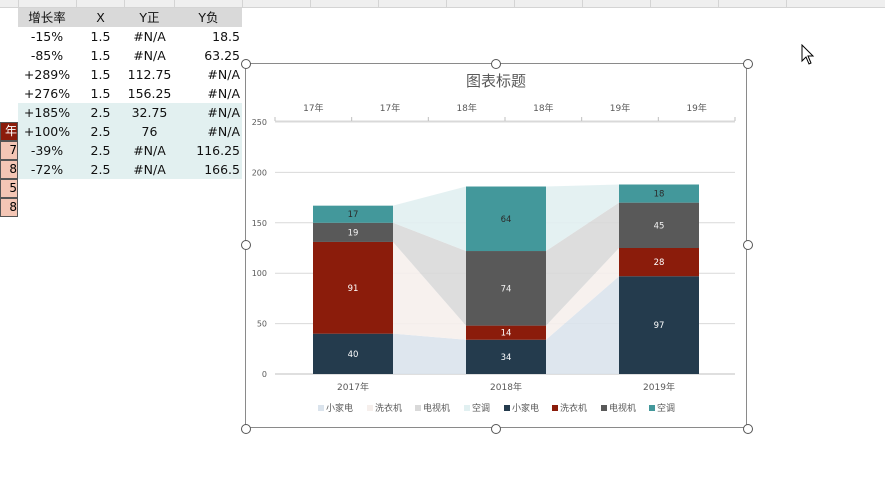  What do you see at coordinates (209, 3) in the screenshot?
I see `column-header-K` at bounding box center [209, 3].